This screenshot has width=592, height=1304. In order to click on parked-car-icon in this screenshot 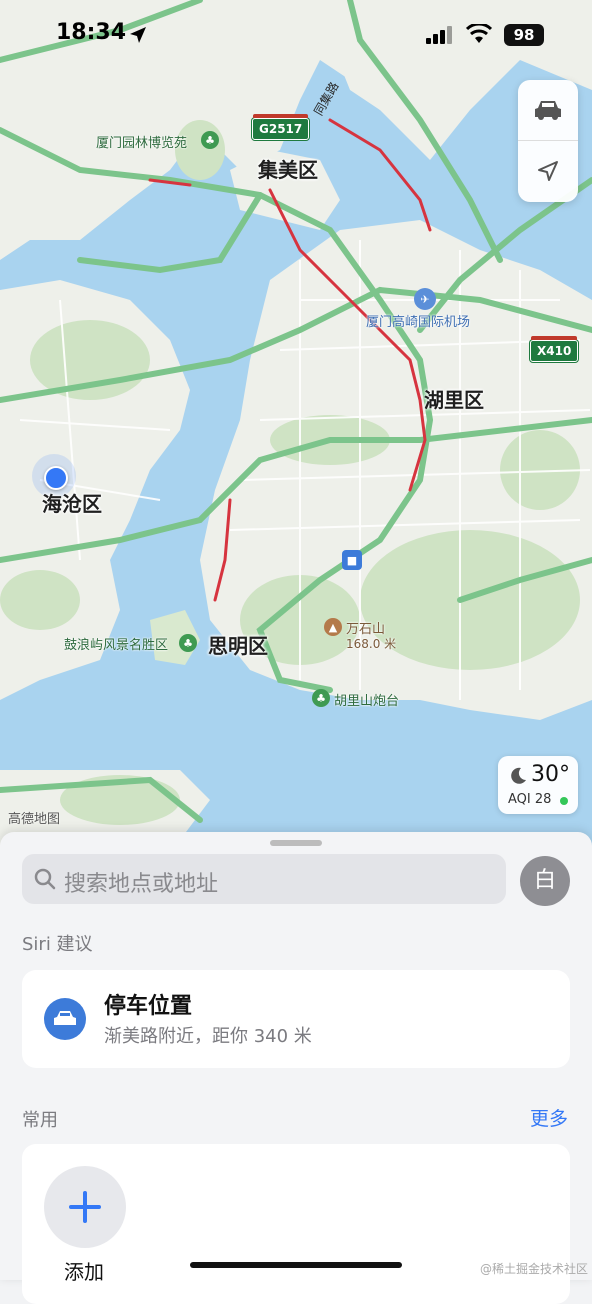, I will do `click(65, 1019)`.